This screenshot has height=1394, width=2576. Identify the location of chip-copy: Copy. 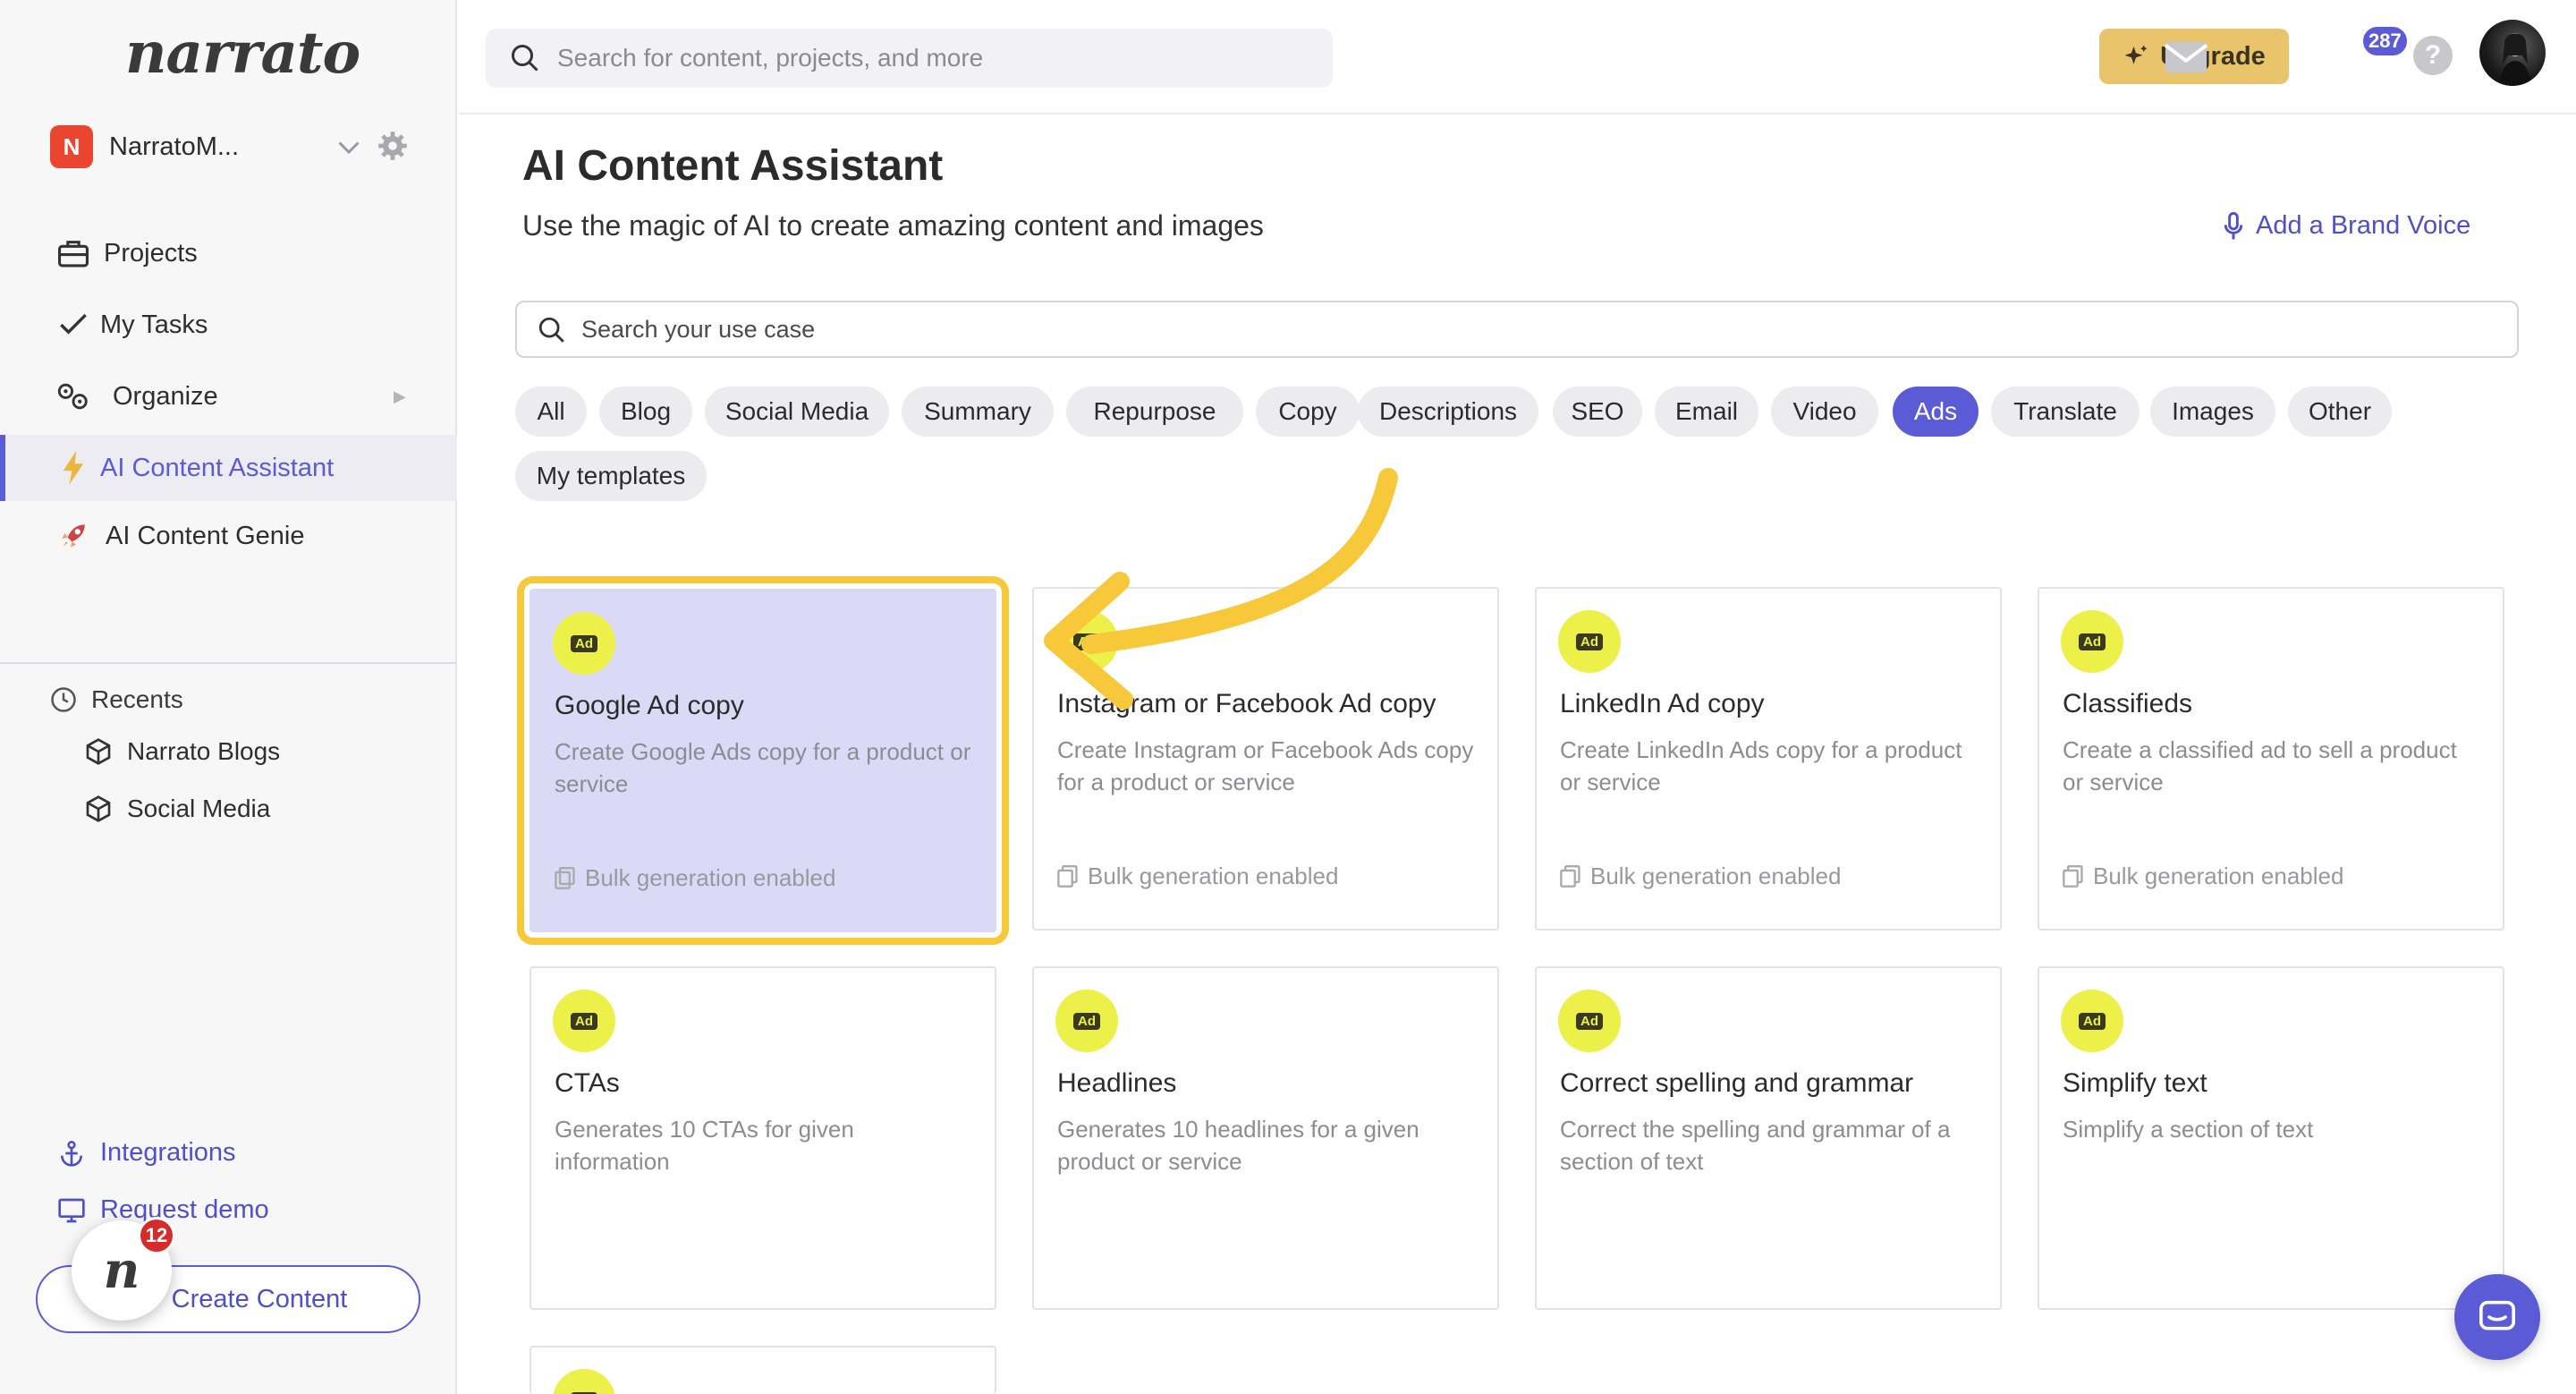
(1308, 412).